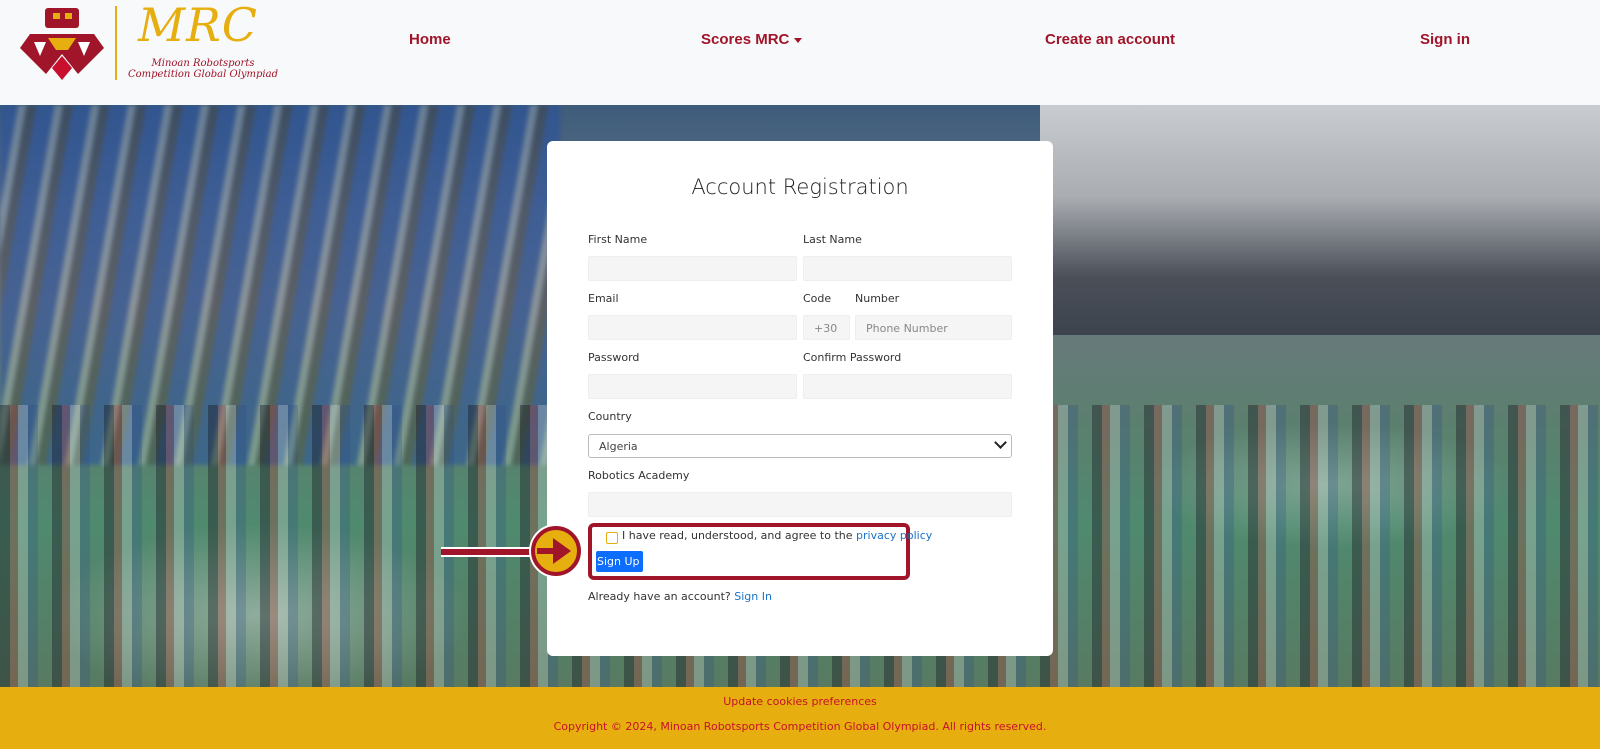  I want to click on email-label: Email, so click(603, 298).